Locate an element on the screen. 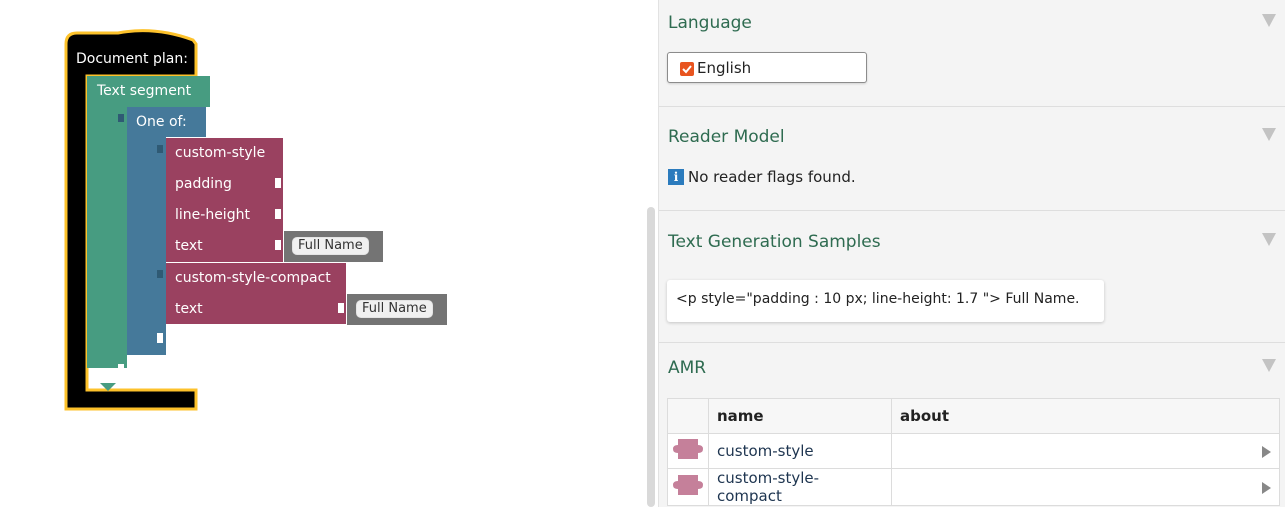 This screenshot has width=1285, height=507. text-samples-title: Text Generation Samples is located at coordinates (774, 242).